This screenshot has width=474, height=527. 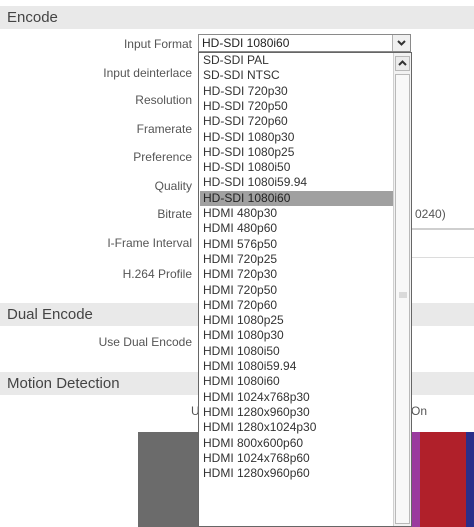 What do you see at coordinates (164, 129) in the screenshot?
I see `label-framerate: Framerate` at bounding box center [164, 129].